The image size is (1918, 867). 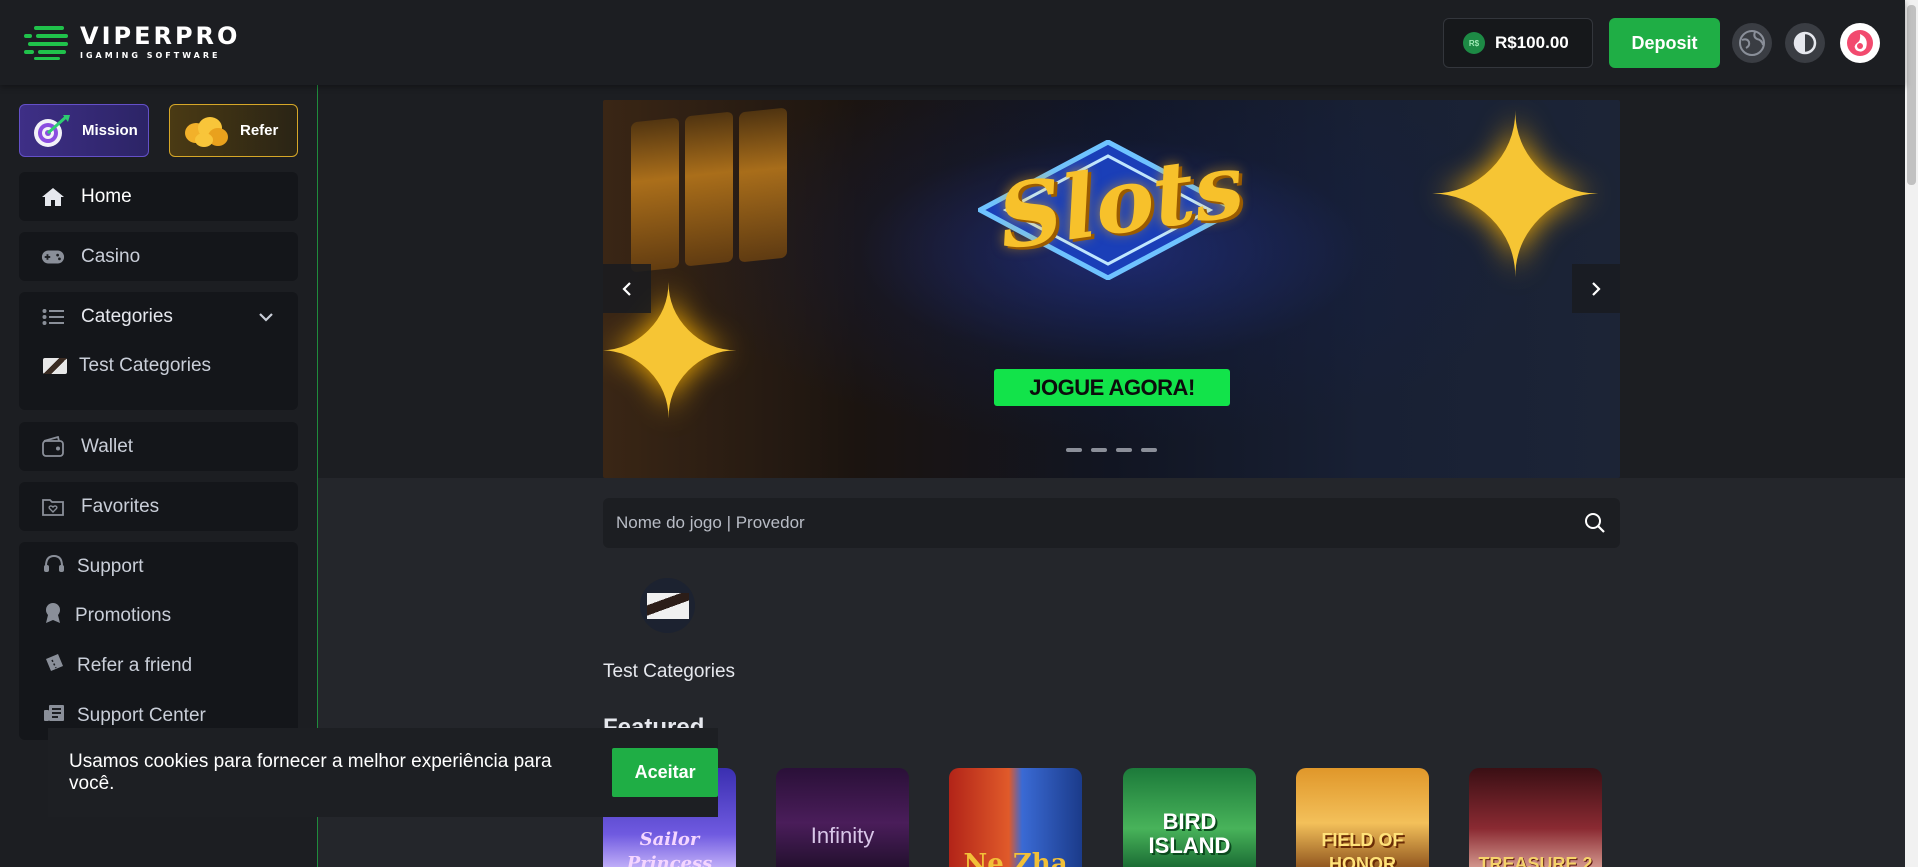 I want to click on nav-wallet-box: Wallet, so click(x=158, y=446).